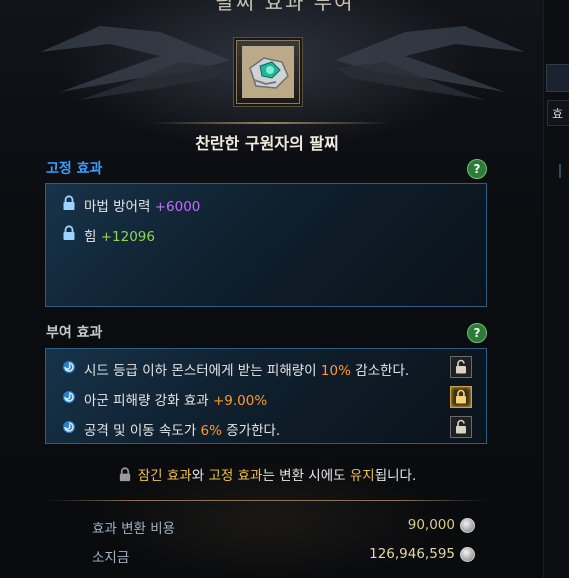  What do you see at coordinates (335, 371) in the screenshot?
I see `given-effect-highlight: 10%` at bounding box center [335, 371].